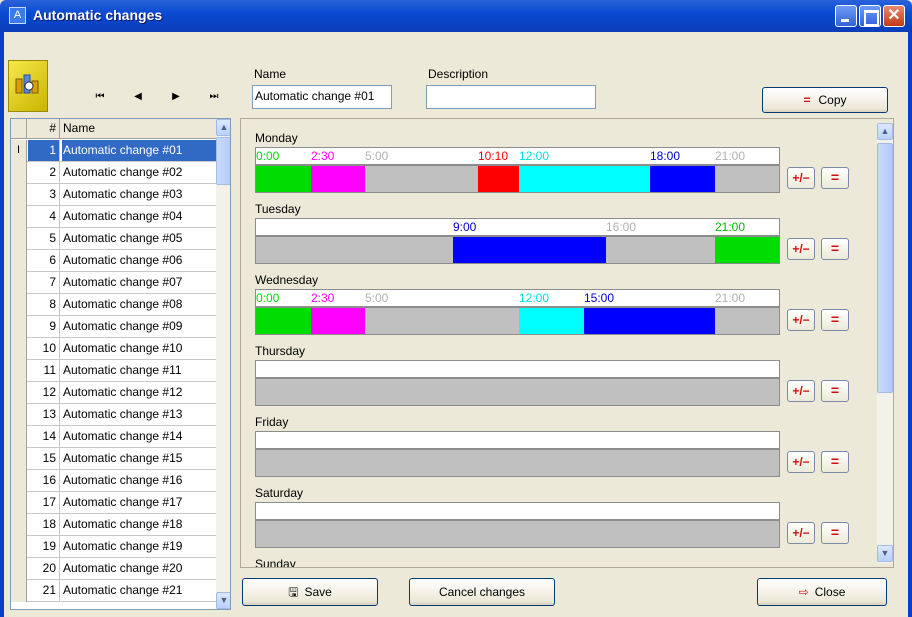 The width and height of the screenshot is (912, 617). Describe the element at coordinates (894, 16) in the screenshot. I see `close-window-button: ✕` at that location.